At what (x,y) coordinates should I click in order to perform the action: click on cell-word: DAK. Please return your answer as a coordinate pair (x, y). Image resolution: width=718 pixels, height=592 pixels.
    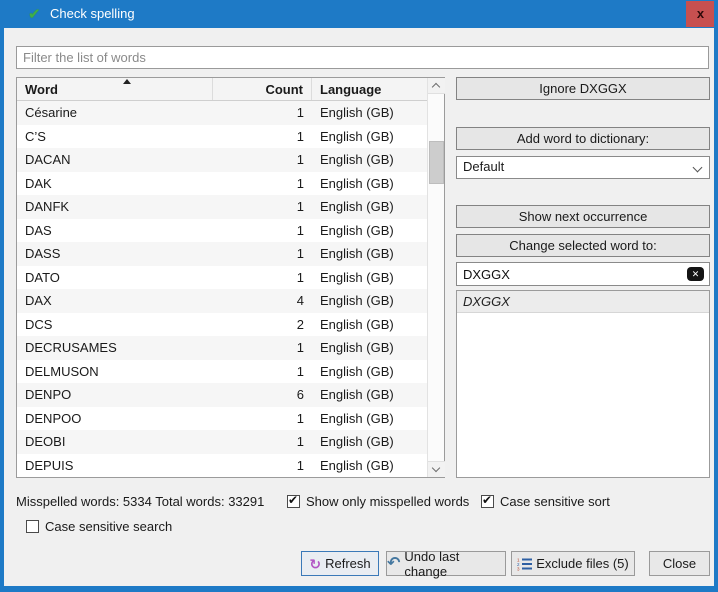
    Looking at the image, I should click on (38, 183).